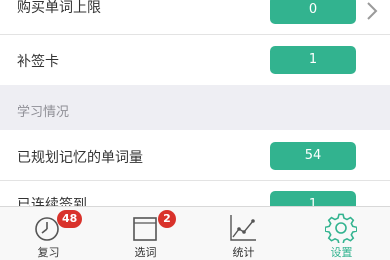 The width and height of the screenshot is (390, 260). What do you see at coordinates (38, 62) in the screenshot?
I see `makeup-card-label: 补签卡` at bounding box center [38, 62].